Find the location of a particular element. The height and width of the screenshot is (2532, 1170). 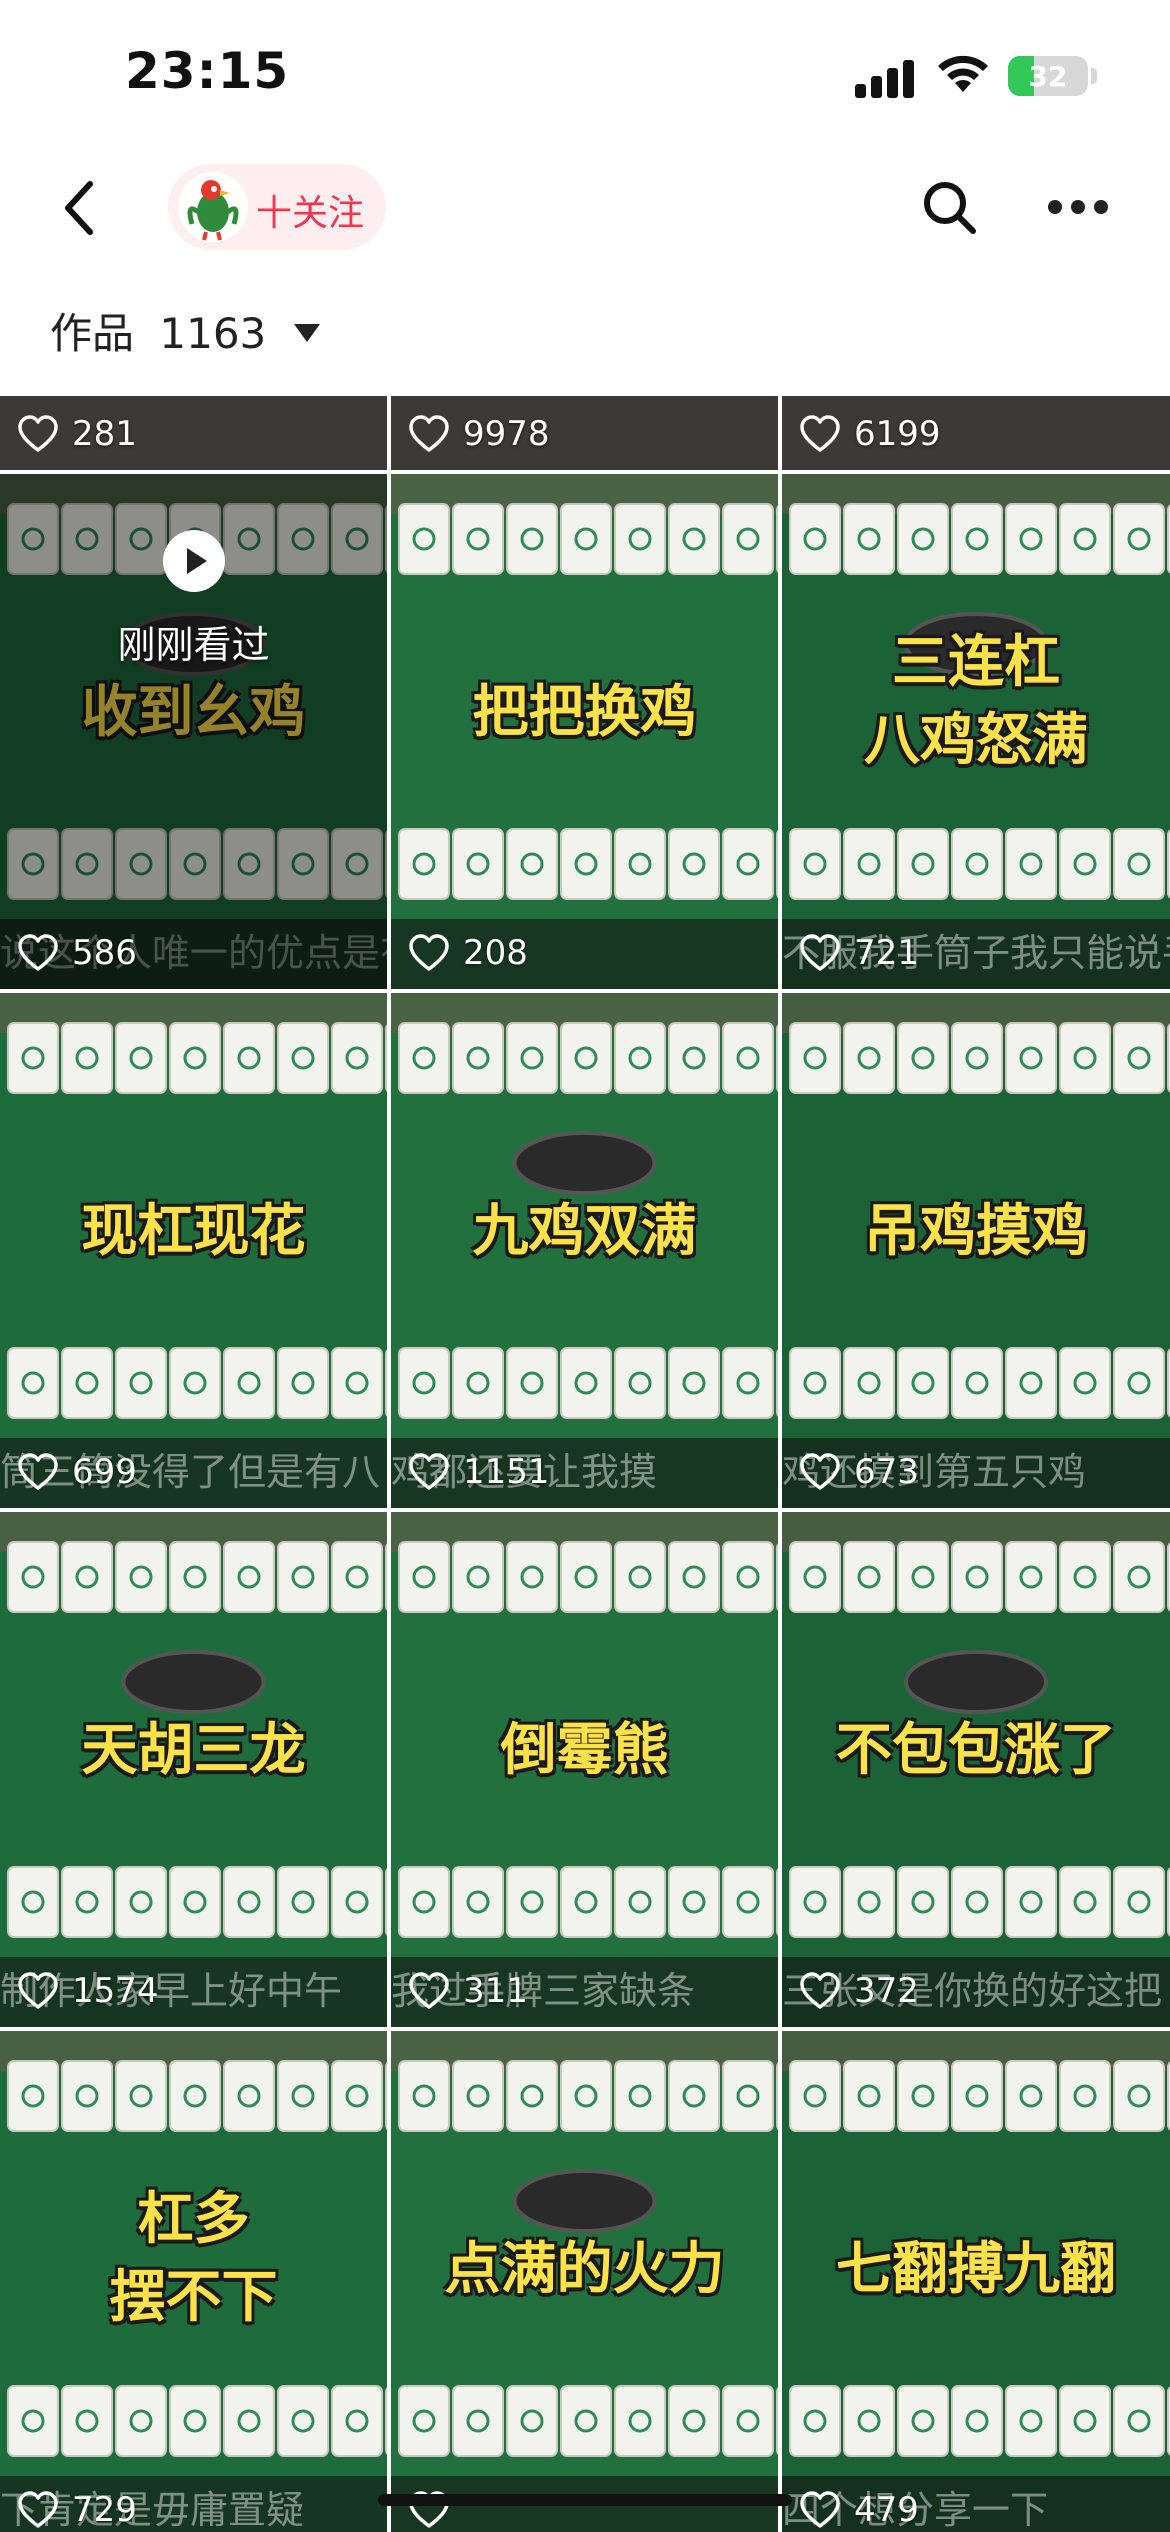

video-caption-line: 杠多 is located at coordinates (193, 2219).